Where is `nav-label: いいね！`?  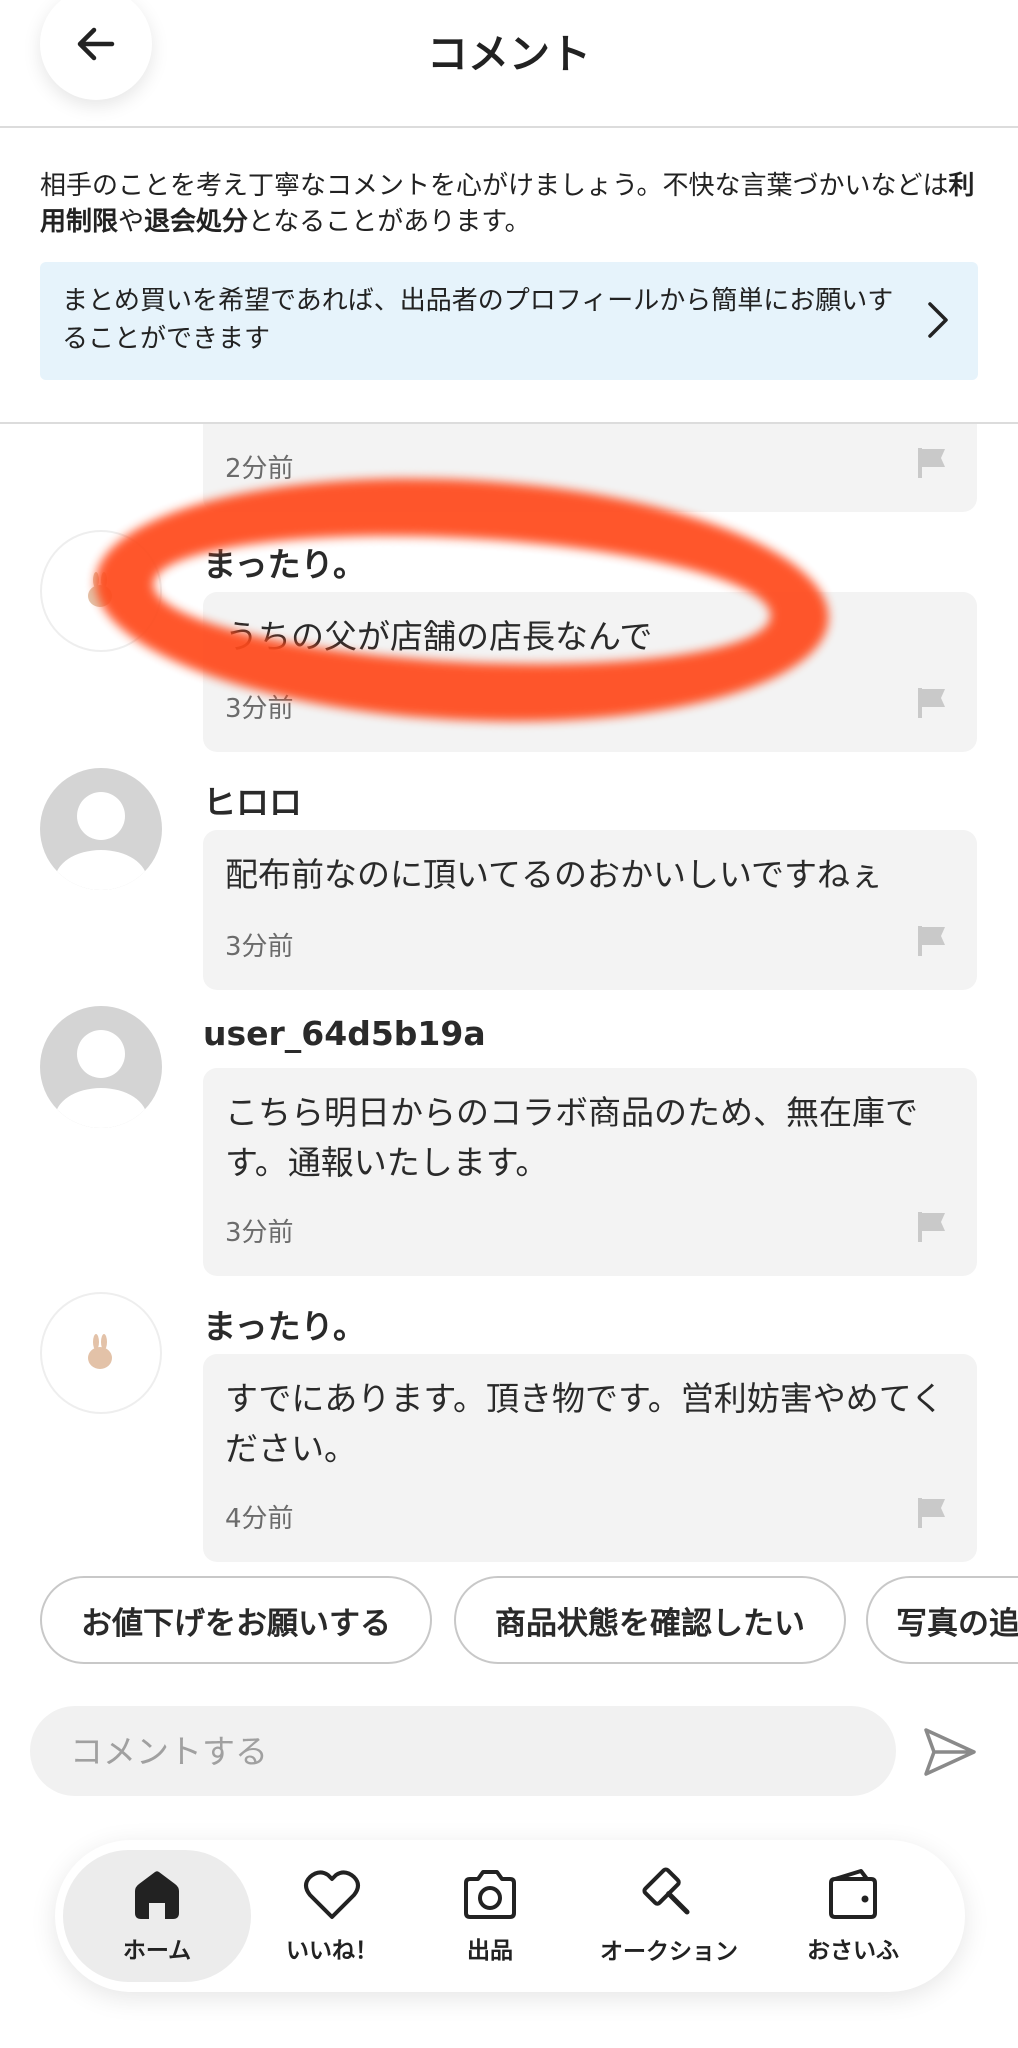 nav-label: いいね！ is located at coordinates (332, 1951).